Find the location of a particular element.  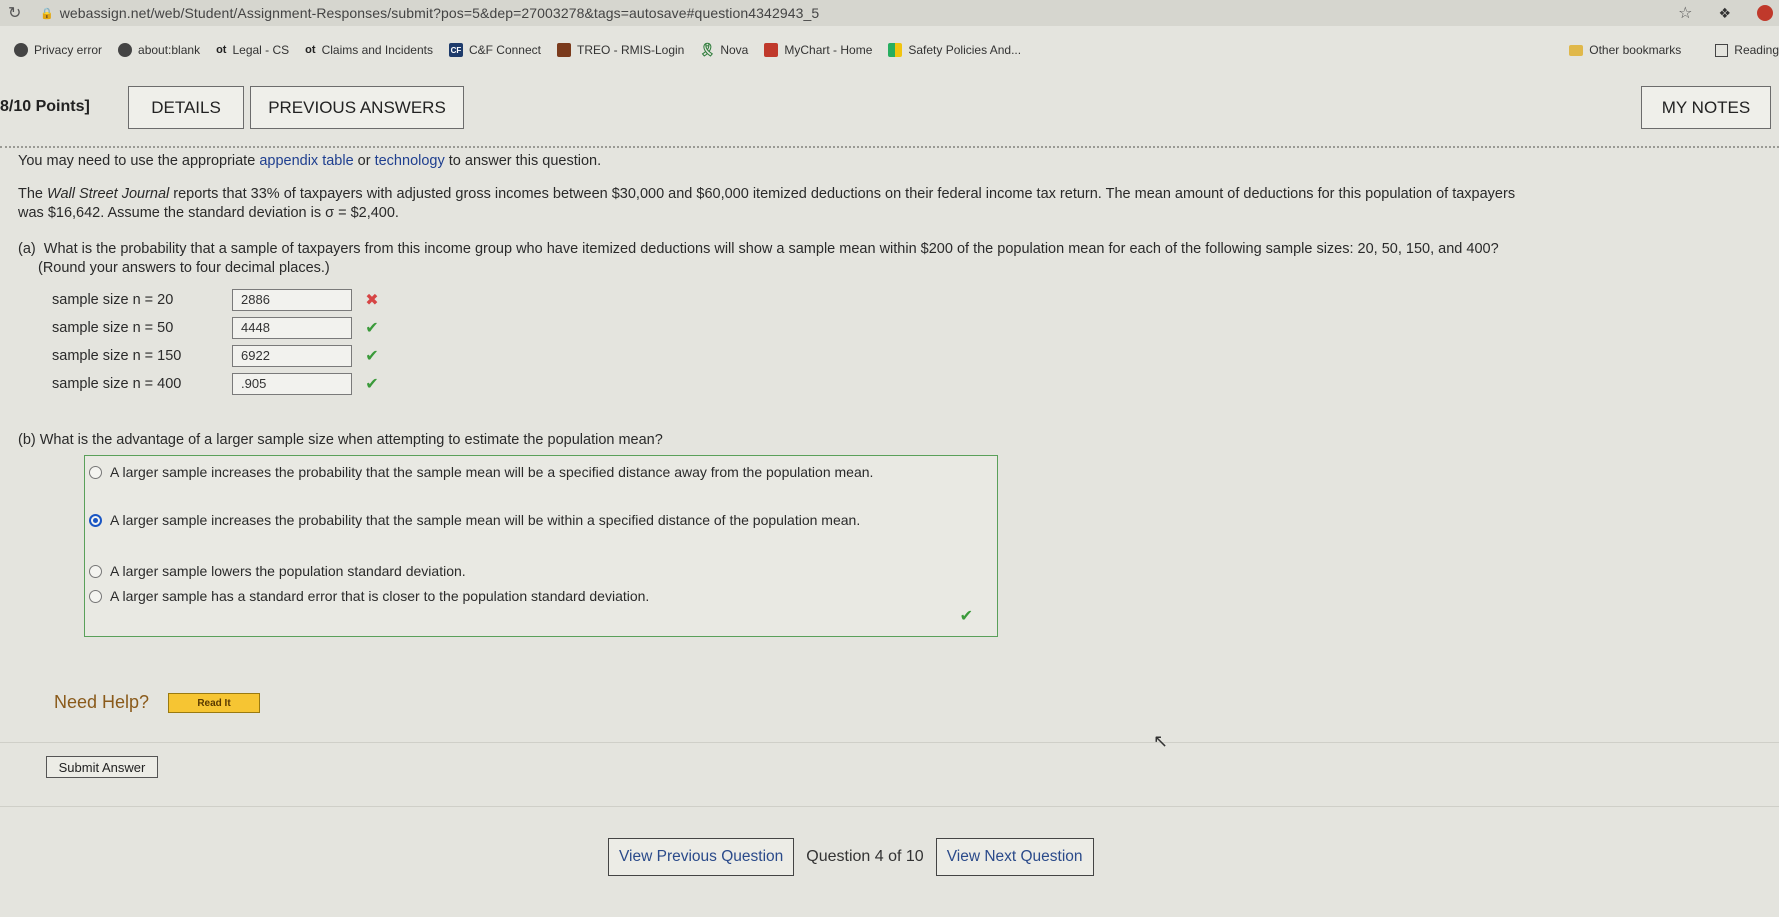

treo-logo-icon is located at coordinates (563, 50).